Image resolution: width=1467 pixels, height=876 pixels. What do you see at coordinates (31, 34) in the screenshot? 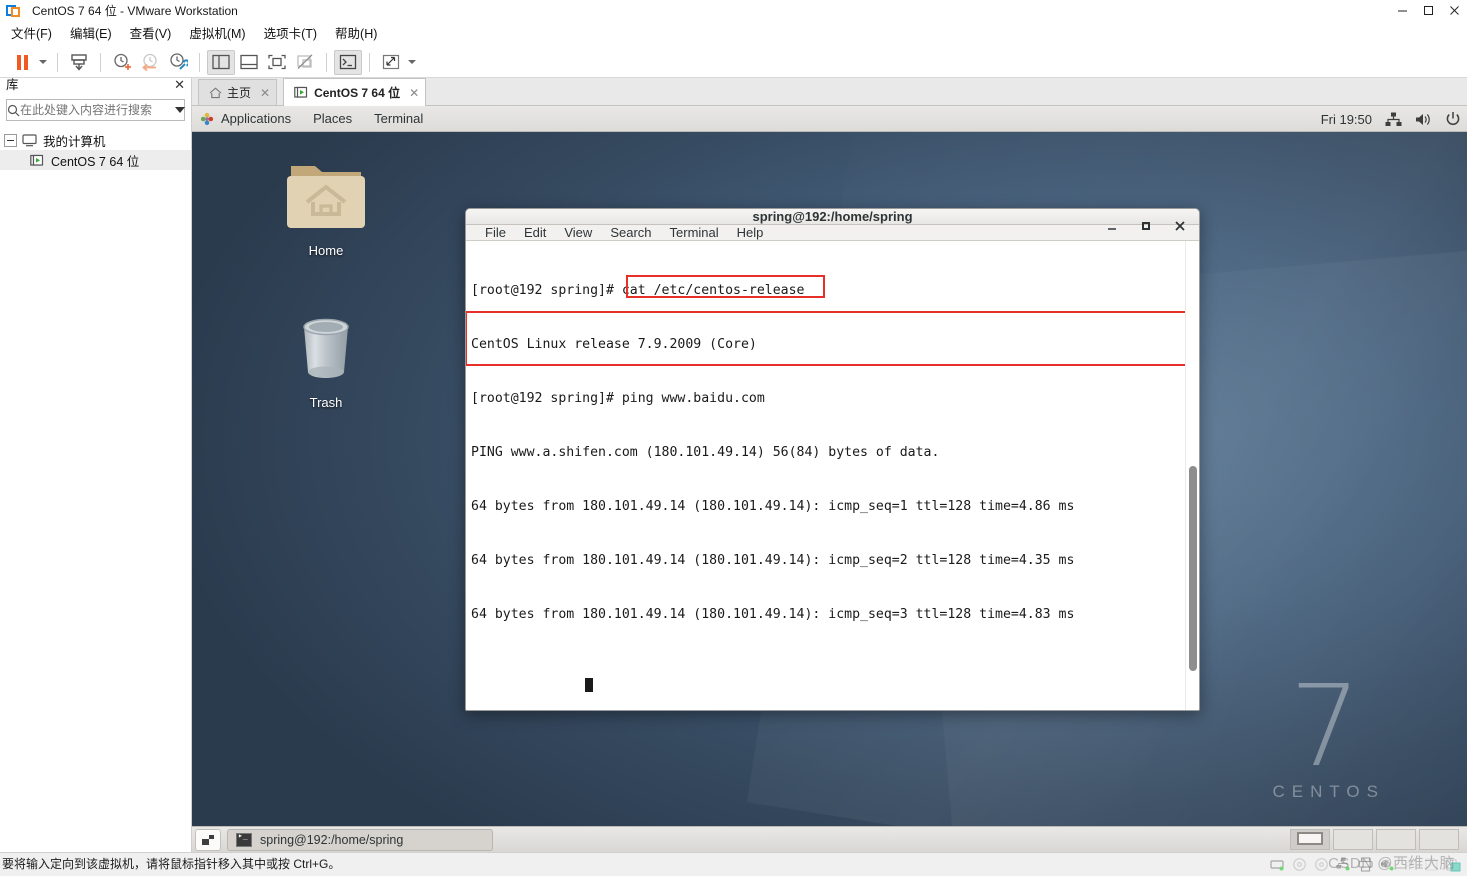
I see `menu-file: 文件(F)` at bounding box center [31, 34].